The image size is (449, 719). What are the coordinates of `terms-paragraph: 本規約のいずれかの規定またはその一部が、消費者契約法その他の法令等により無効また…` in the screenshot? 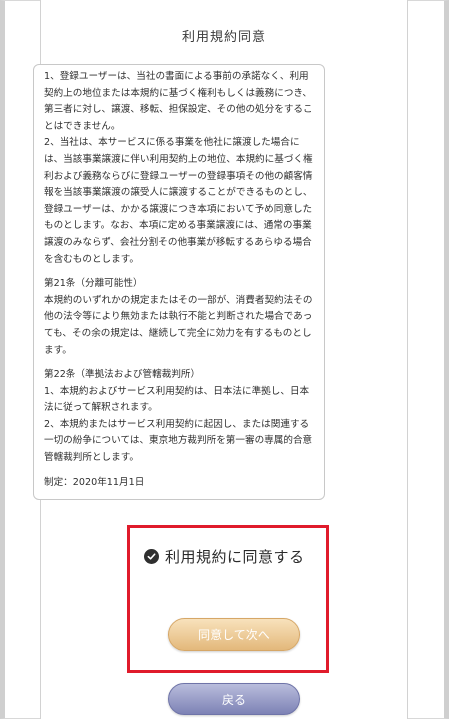 It's located at (178, 325).